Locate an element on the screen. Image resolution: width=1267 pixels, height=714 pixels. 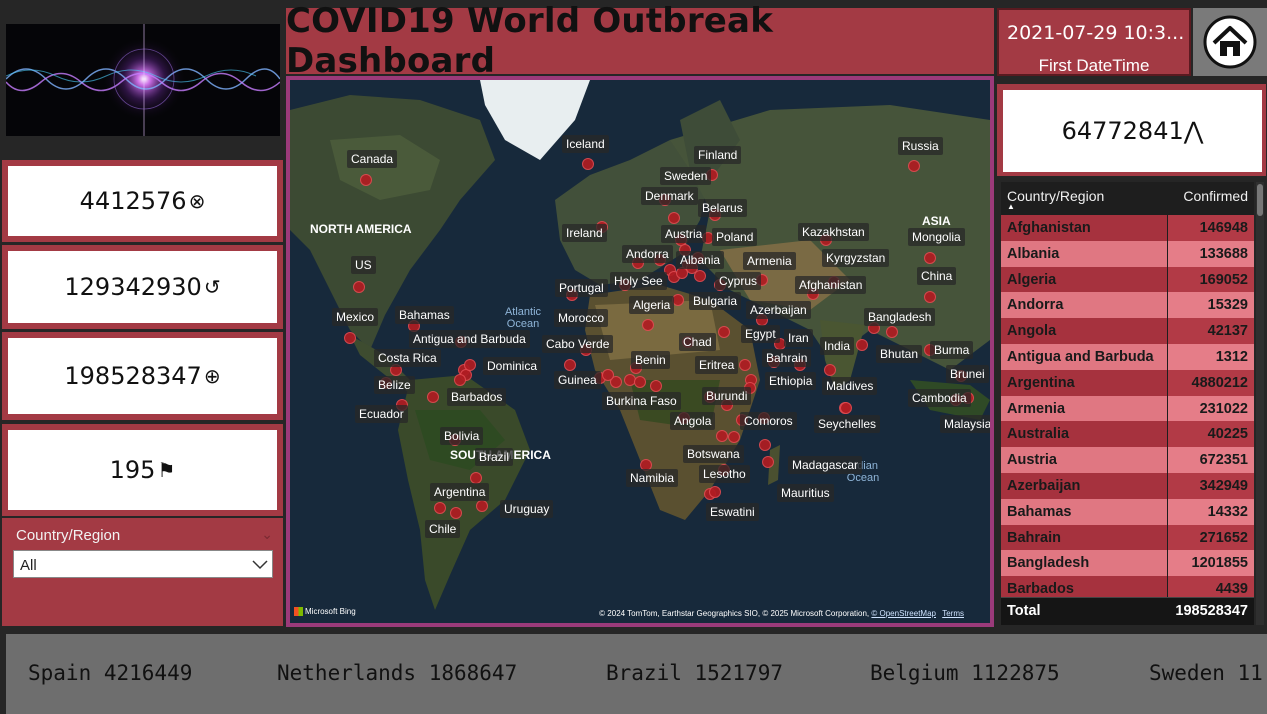
table-row: Australia 40225 is located at coordinates (1127, 434).